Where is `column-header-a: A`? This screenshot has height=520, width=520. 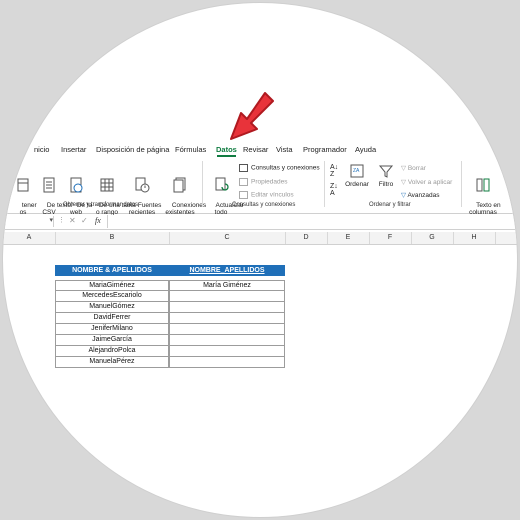 column-header-a: A is located at coordinates (29, 237).